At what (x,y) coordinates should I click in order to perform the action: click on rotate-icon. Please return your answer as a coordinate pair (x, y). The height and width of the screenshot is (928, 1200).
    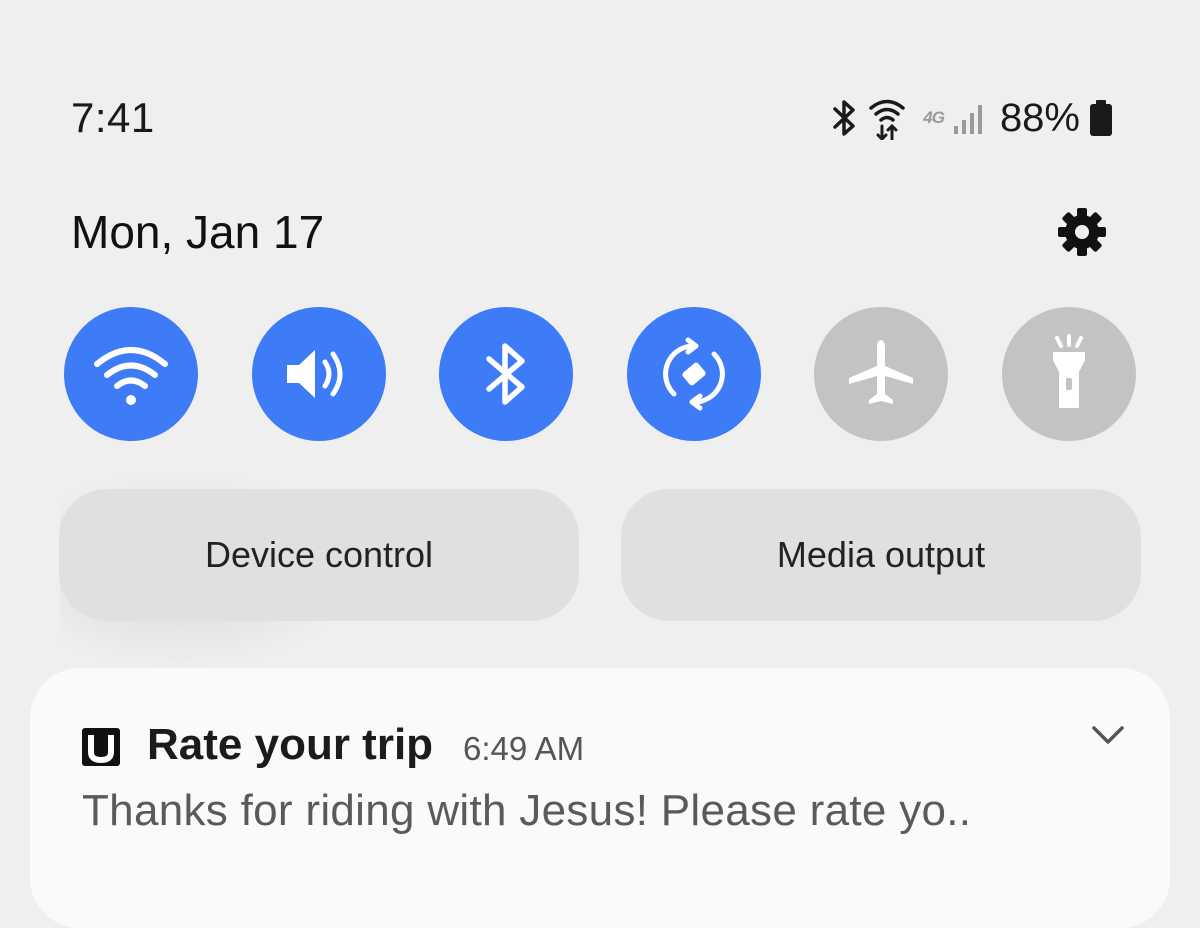
    Looking at the image, I should click on (694, 374).